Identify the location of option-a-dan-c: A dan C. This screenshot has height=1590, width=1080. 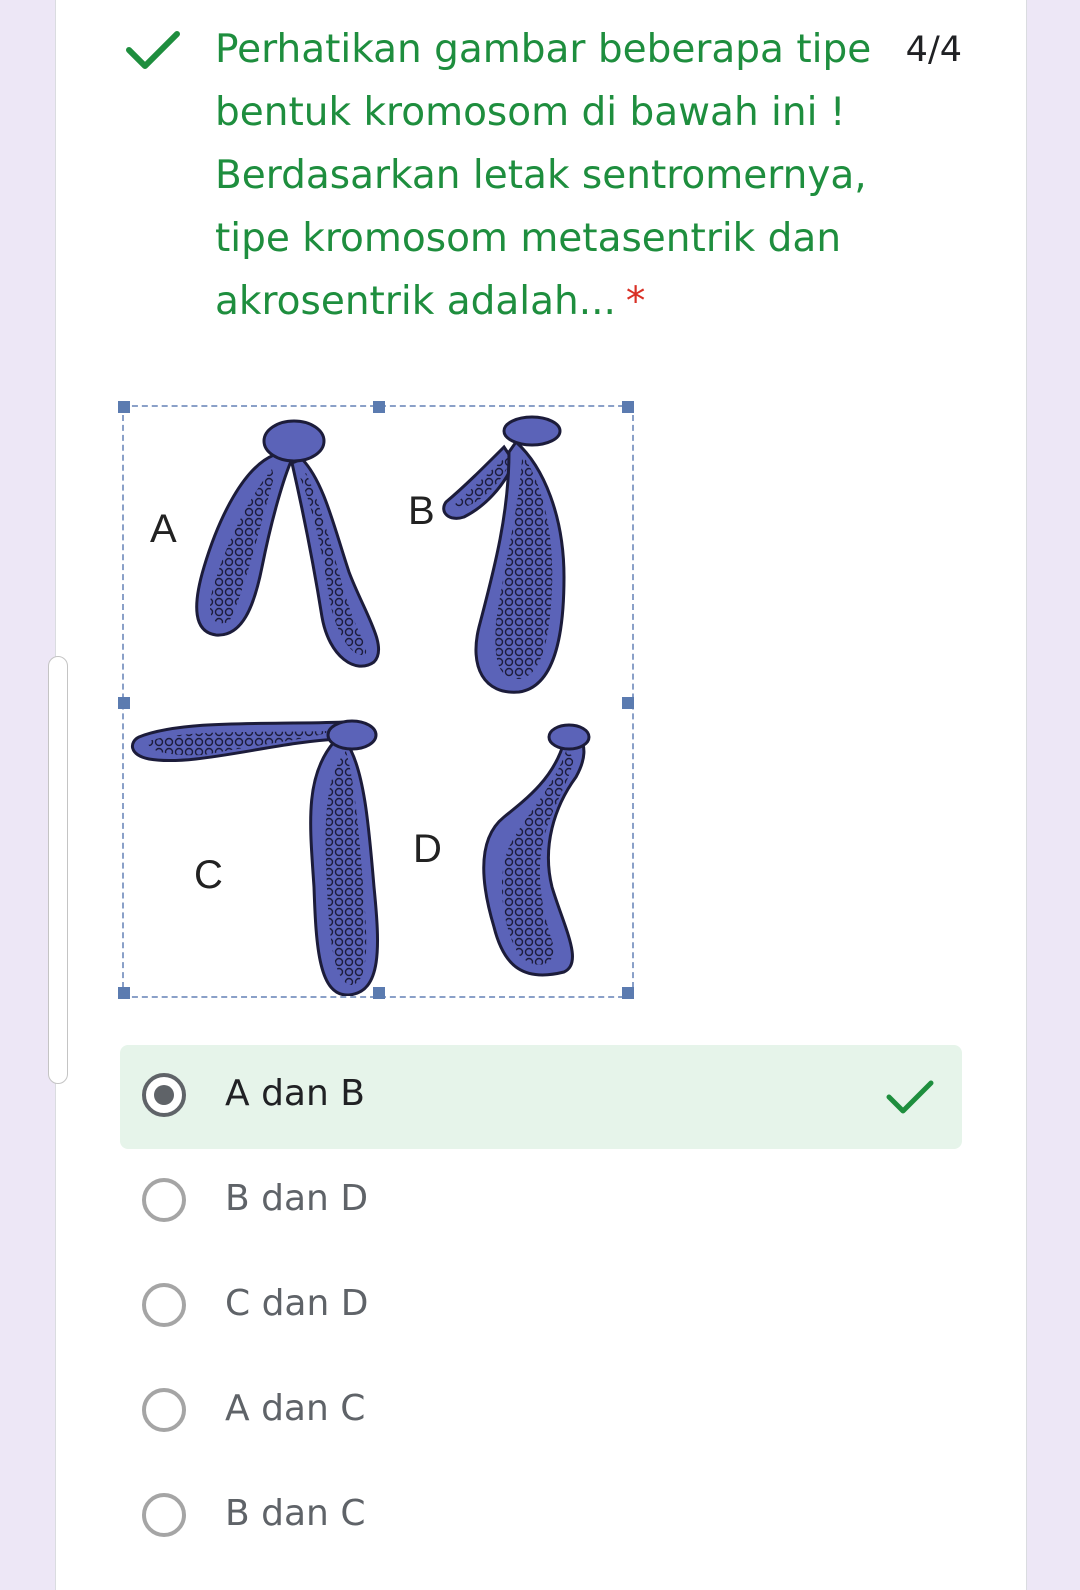
(541, 1412).